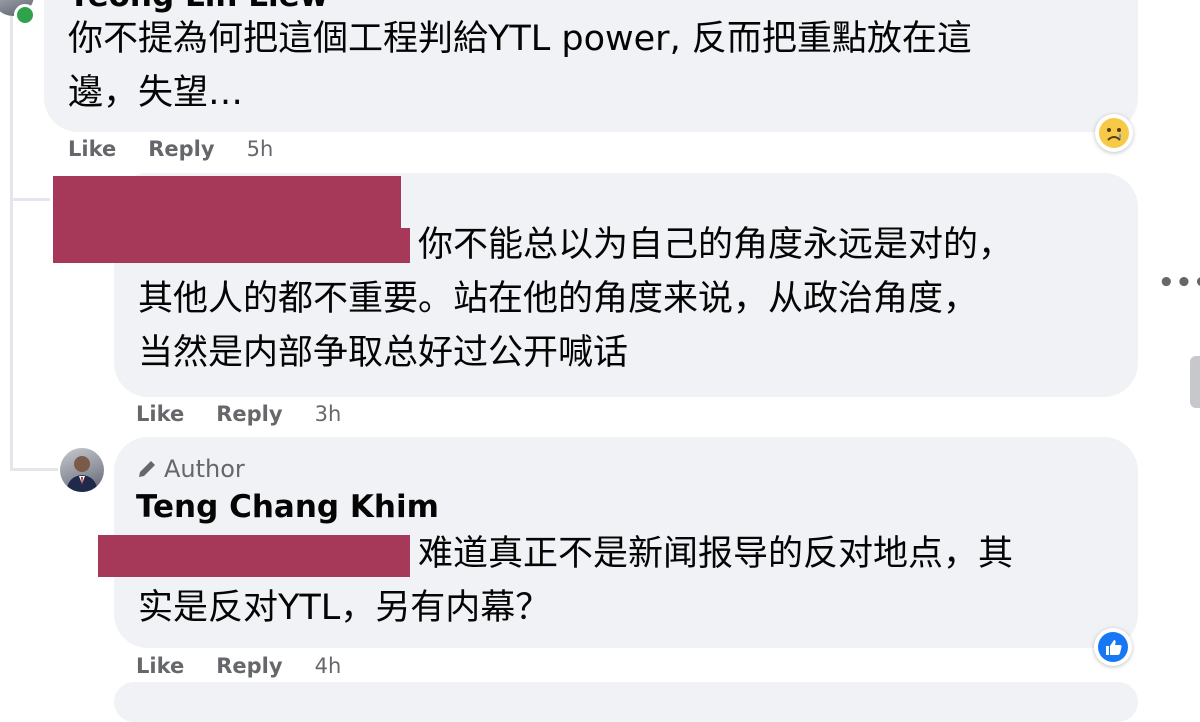 This screenshot has width=1200, height=722. What do you see at coordinates (1195, 382) in the screenshot?
I see `scrollbar-thumb` at bounding box center [1195, 382].